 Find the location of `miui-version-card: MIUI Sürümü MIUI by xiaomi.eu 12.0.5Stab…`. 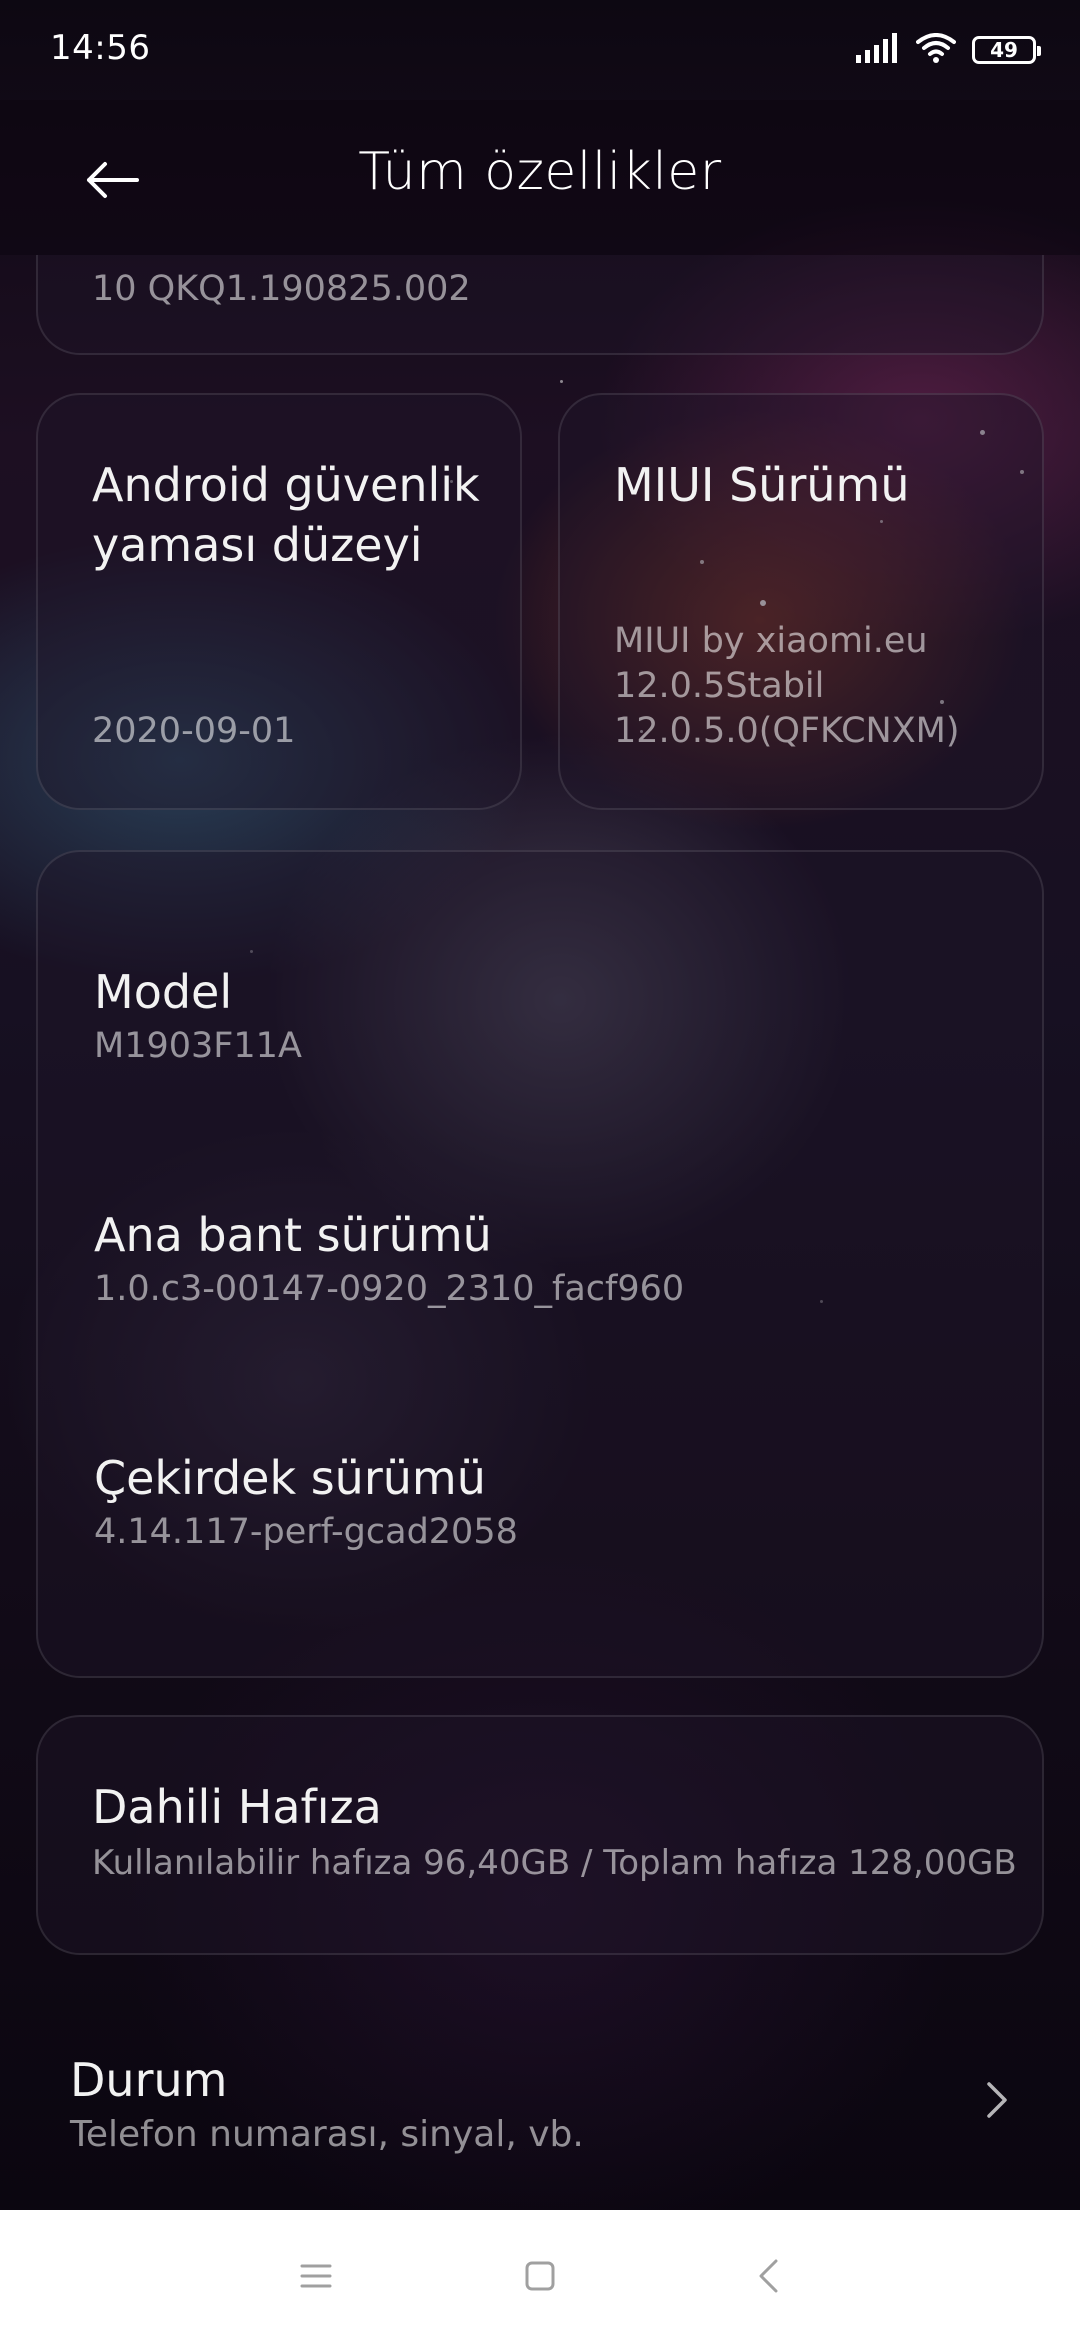

miui-version-card: MIUI Sürümü MIUI by xiaomi.eu 12.0.5Stab… is located at coordinates (801, 601).